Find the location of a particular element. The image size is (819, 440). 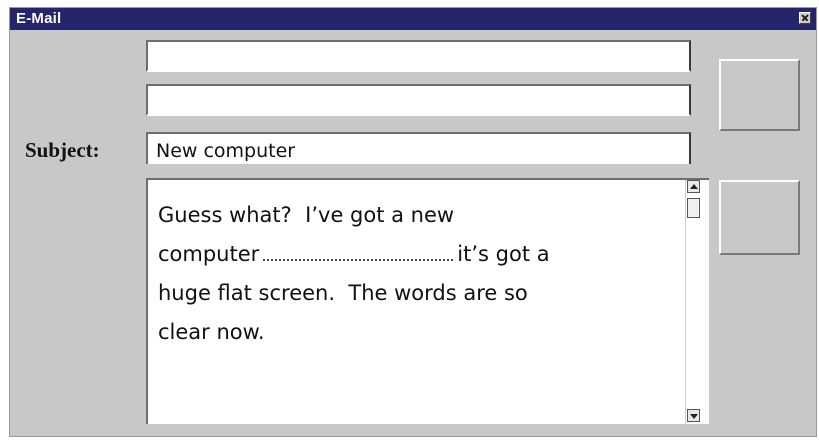

vertical-scrollbar is located at coordinates (693, 302).